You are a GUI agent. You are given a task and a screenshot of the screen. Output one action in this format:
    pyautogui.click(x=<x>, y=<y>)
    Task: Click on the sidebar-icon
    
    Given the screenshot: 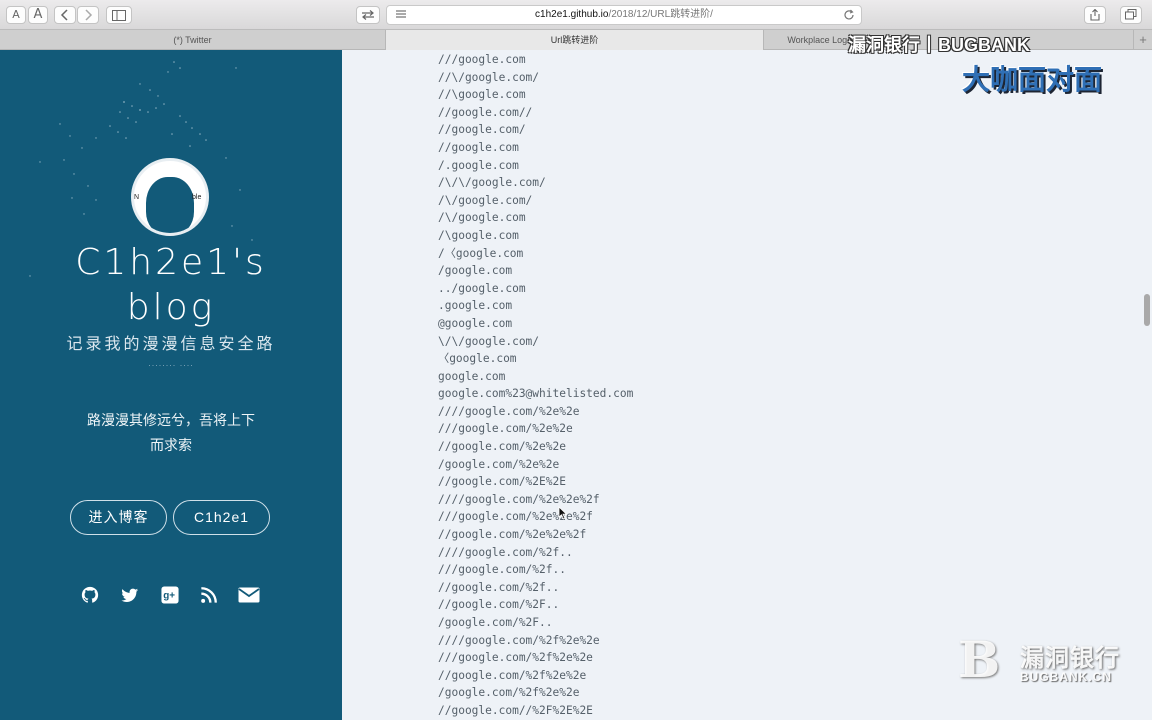 What is the action you would take?
    pyautogui.click(x=119, y=15)
    